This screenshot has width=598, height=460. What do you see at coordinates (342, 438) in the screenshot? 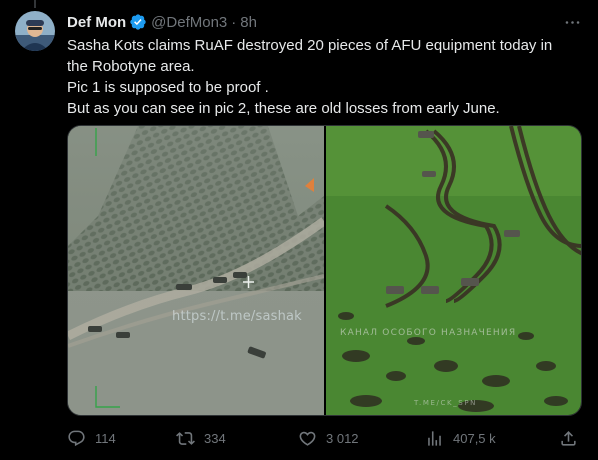
I see `like-count: 3 012` at bounding box center [342, 438].